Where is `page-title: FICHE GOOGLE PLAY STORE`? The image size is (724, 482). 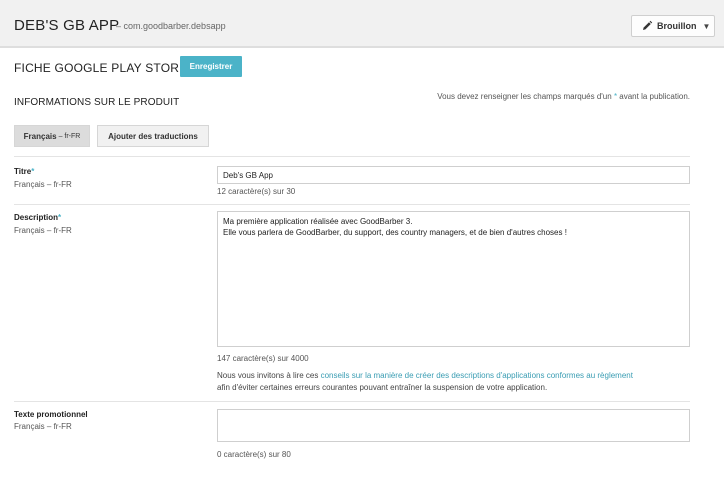 page-title: FICHE GOOGLE PLAY STORE is located at coordinates (101, 68).